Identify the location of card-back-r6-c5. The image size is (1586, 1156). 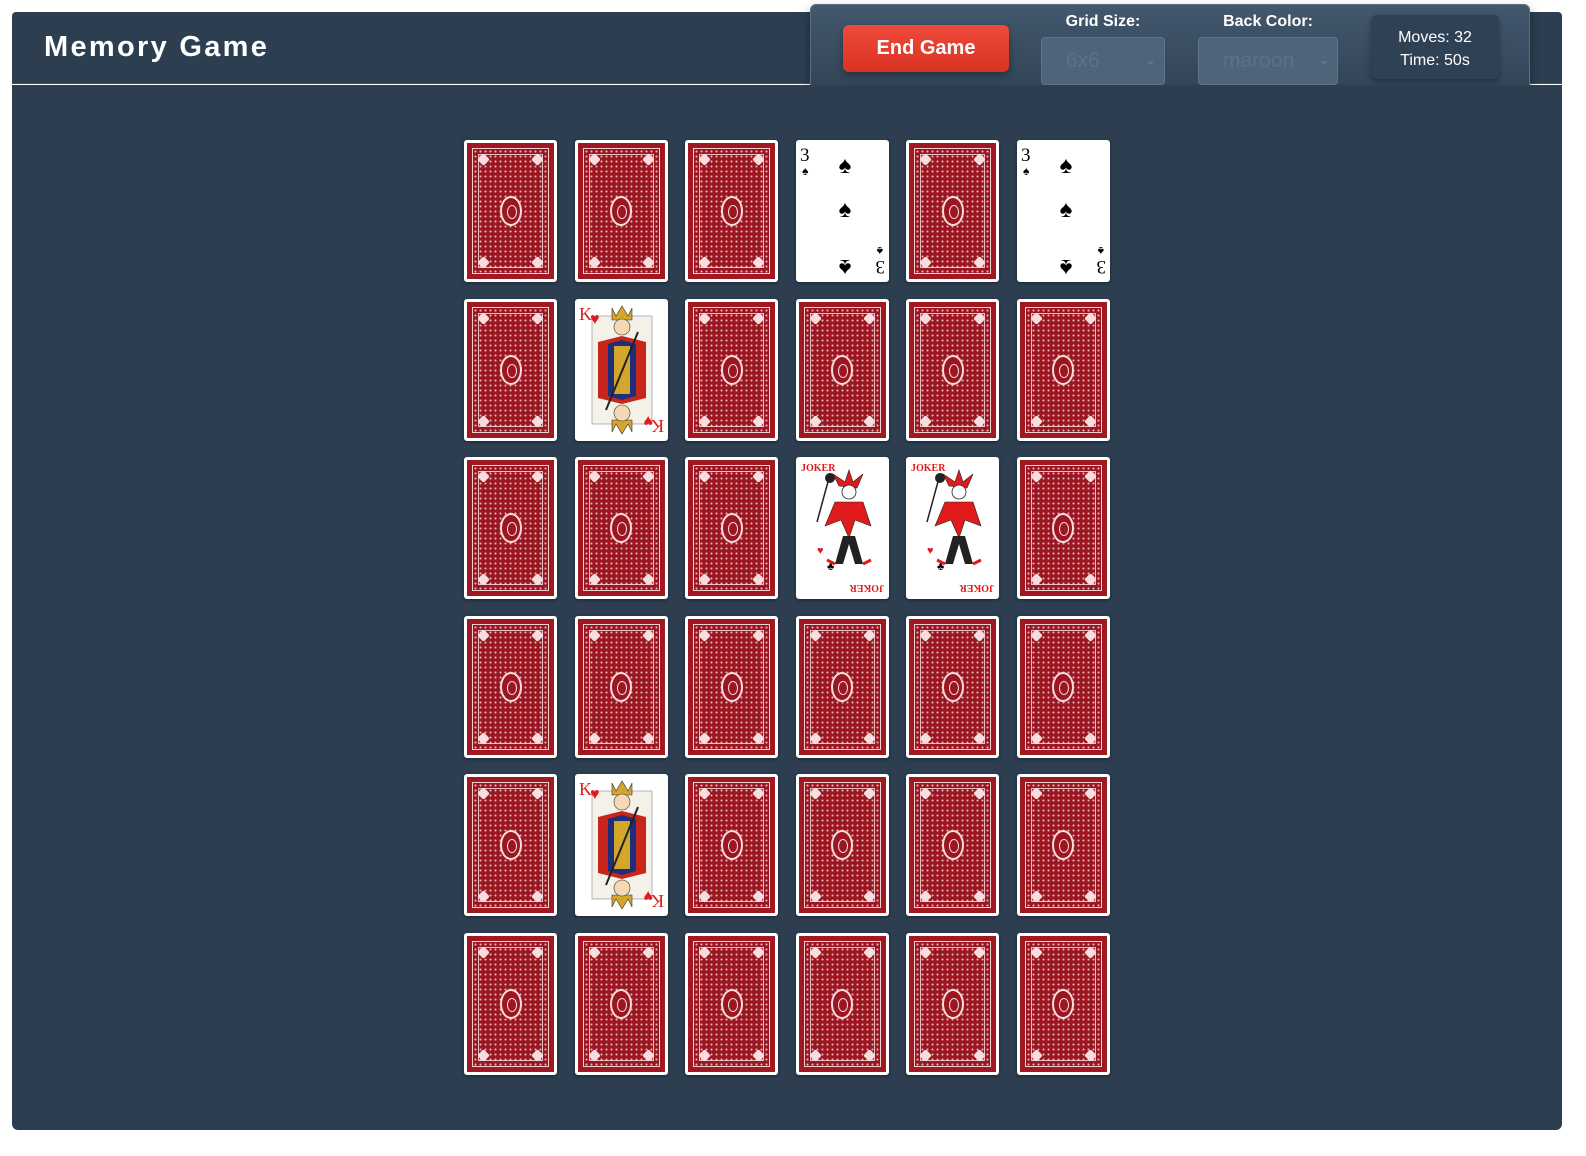
(952, 1003).